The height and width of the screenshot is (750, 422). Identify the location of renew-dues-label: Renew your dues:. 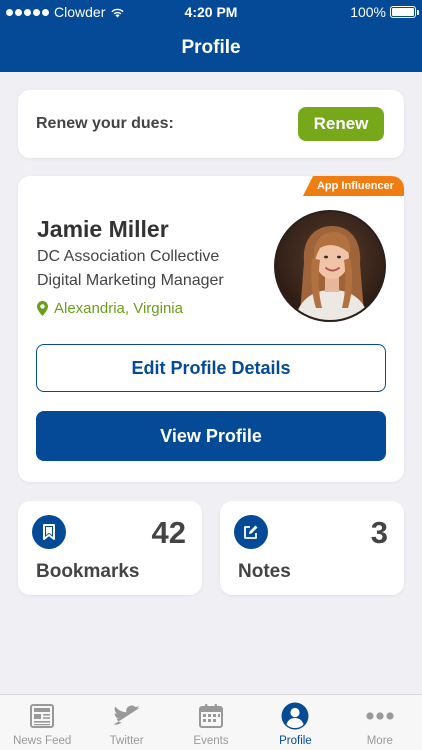
(105, 123).